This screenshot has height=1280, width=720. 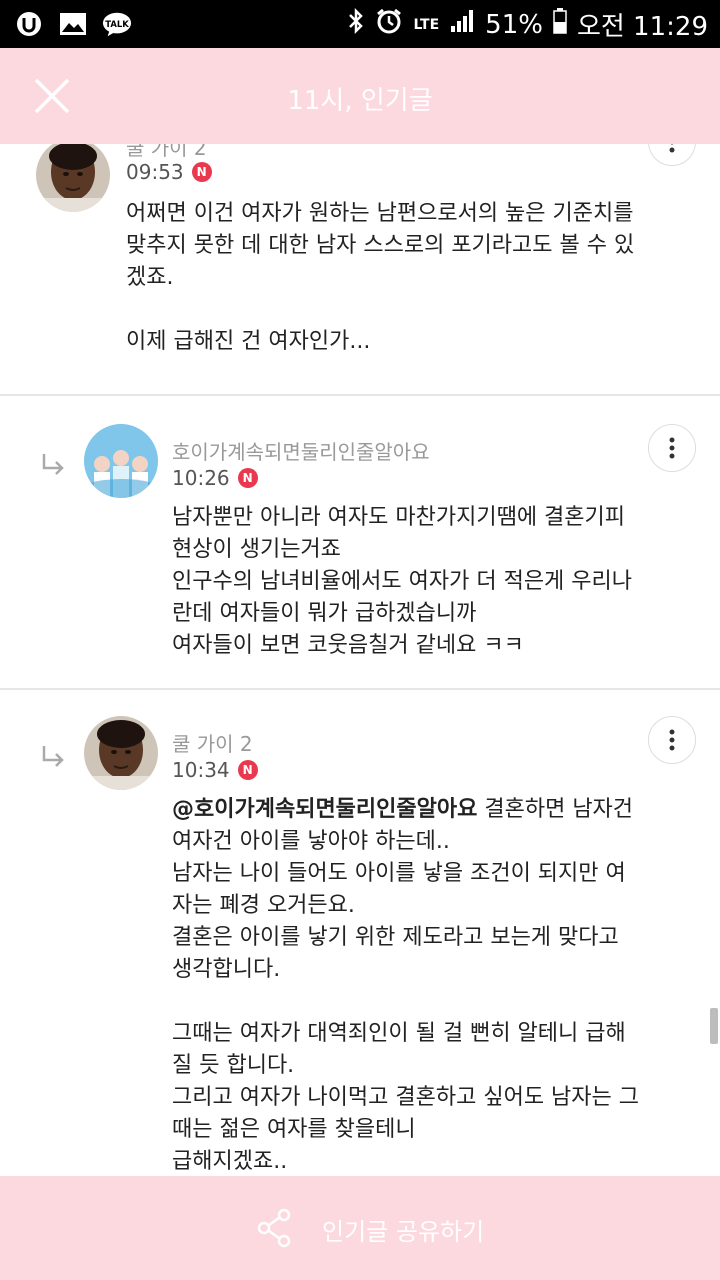 What do you see at coordinates (155, 172) in the screenshot?
I see `comment-time: 09:53` at bounding box center [155, 172].